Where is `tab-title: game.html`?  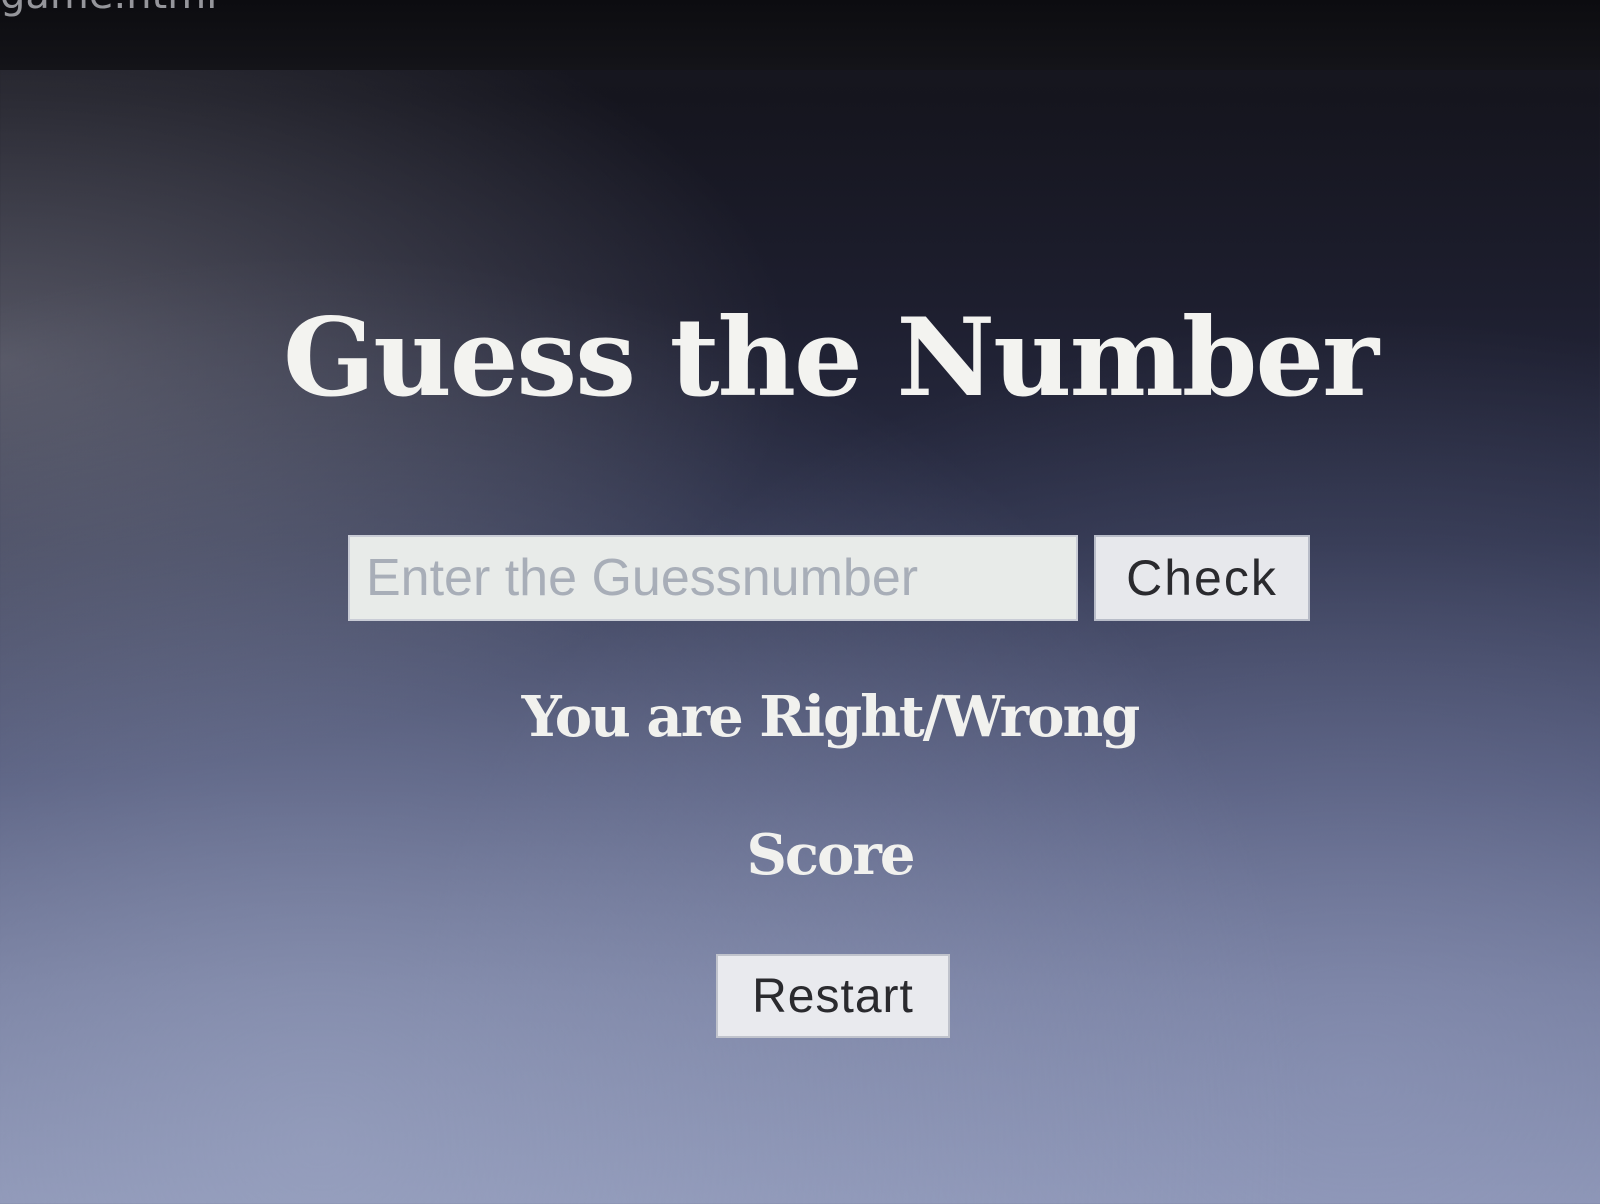 tab-title: game.html is located at coordinates (108, 9).